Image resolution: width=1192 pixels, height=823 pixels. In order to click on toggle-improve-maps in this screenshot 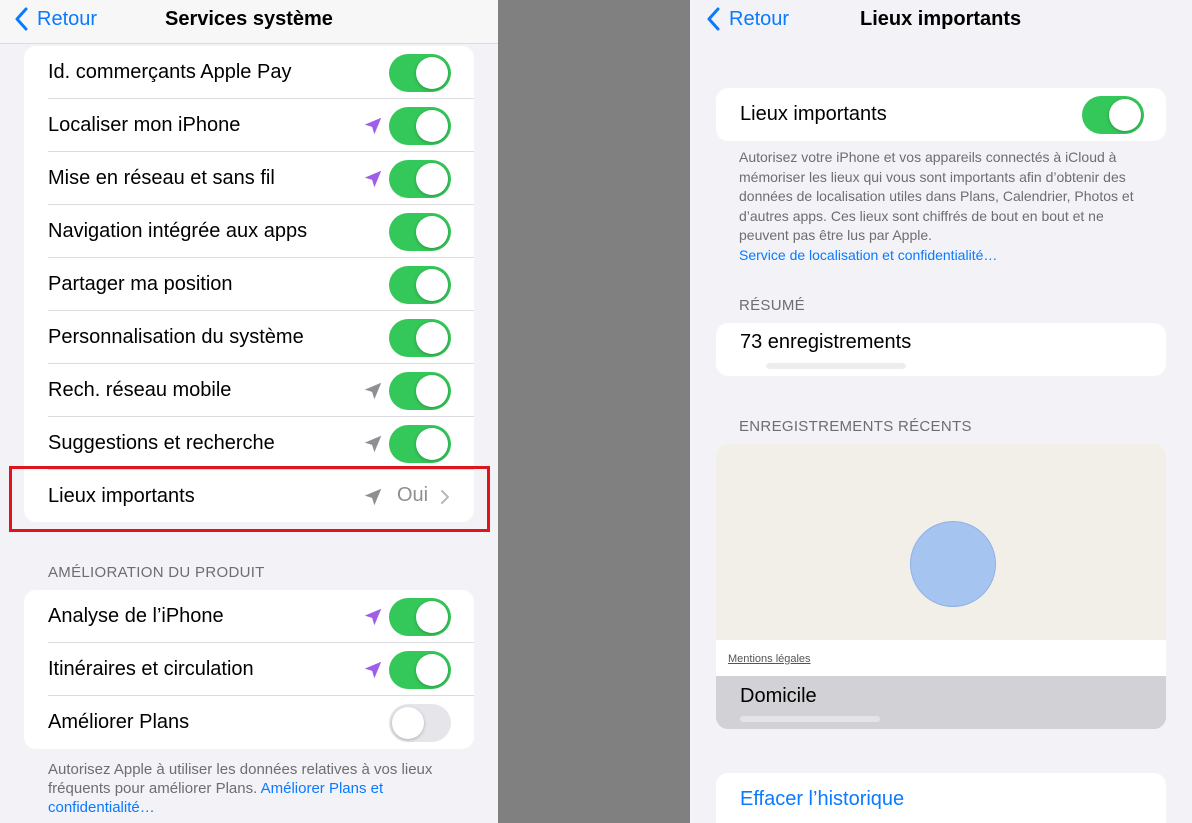, I will do `click(420, 723)`.